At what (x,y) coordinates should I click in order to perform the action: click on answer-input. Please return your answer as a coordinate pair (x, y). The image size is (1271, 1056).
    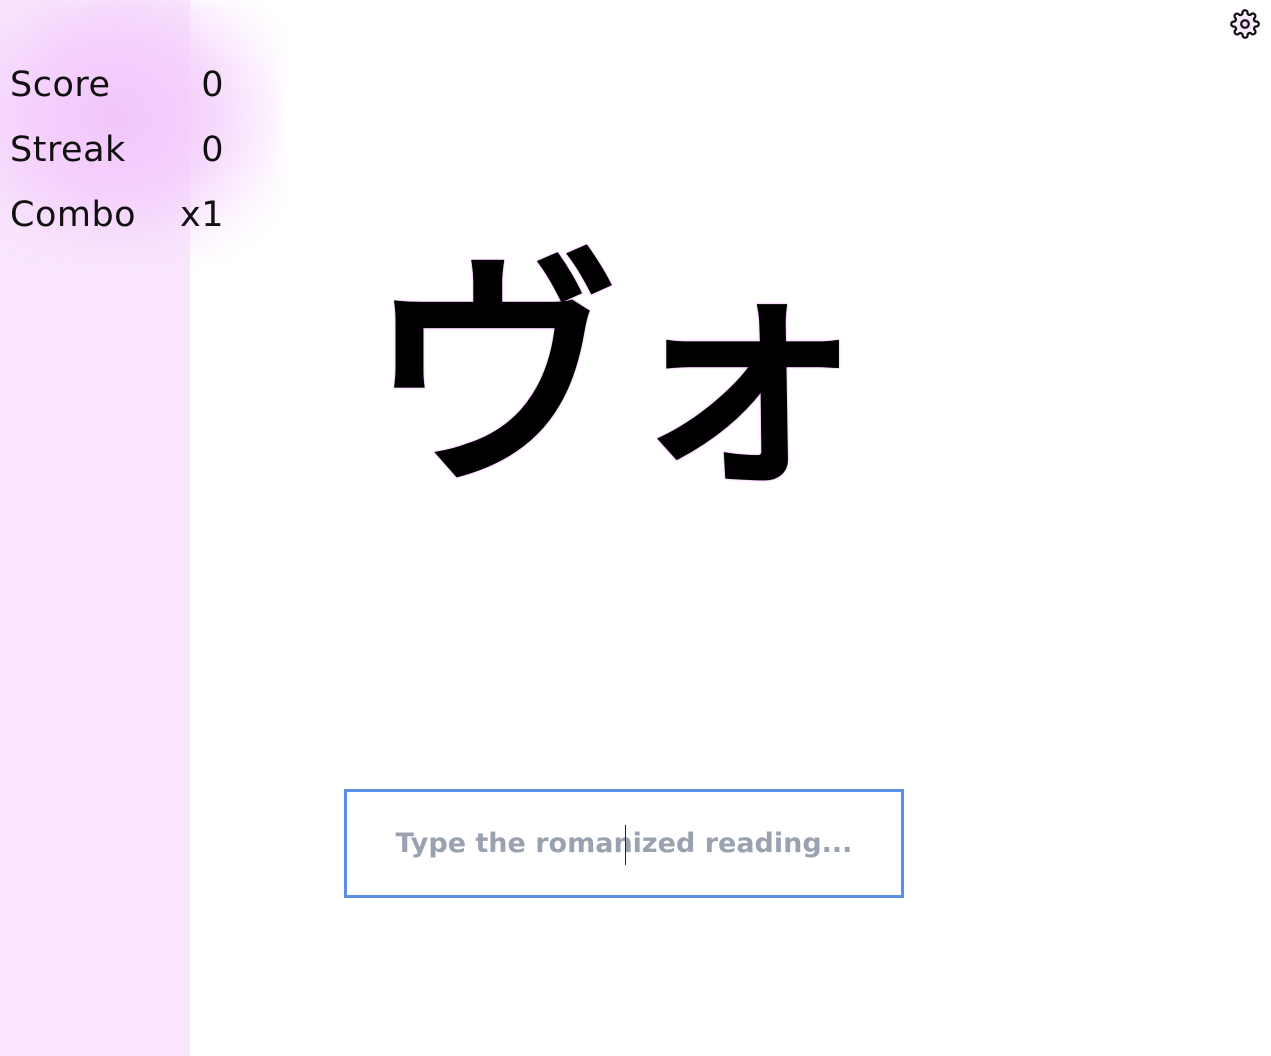
    Looking at the image, I should click on (624, 843).